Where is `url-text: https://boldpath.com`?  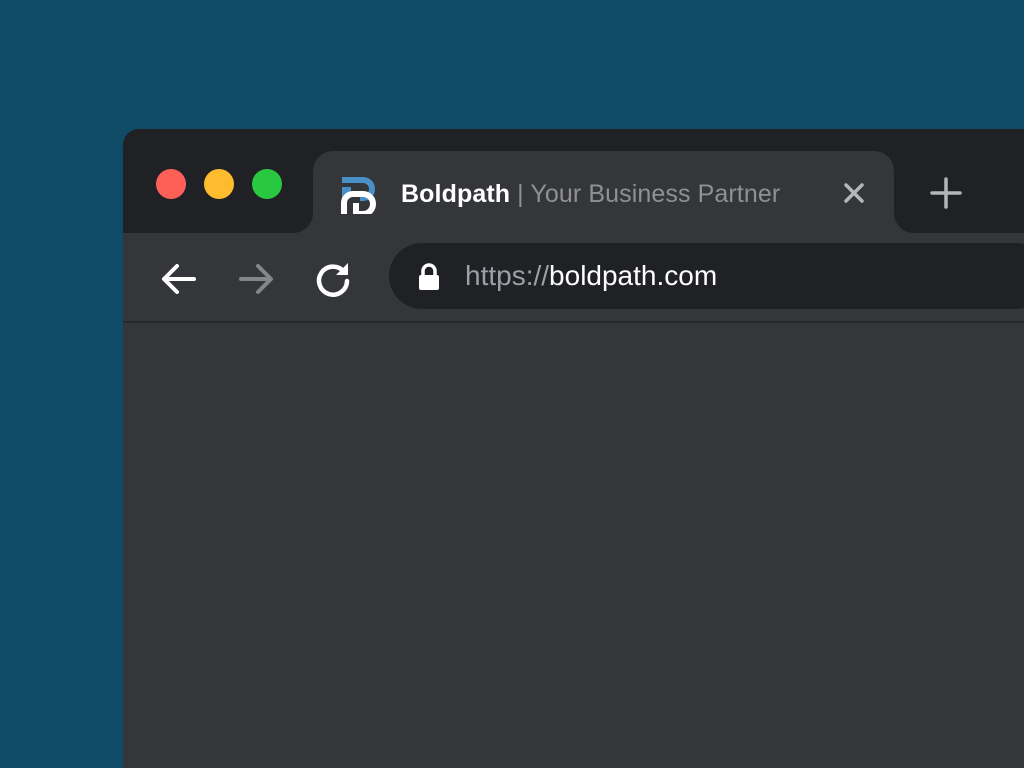 url-text: https://boldpath.com is located at coordinates (591, 276).